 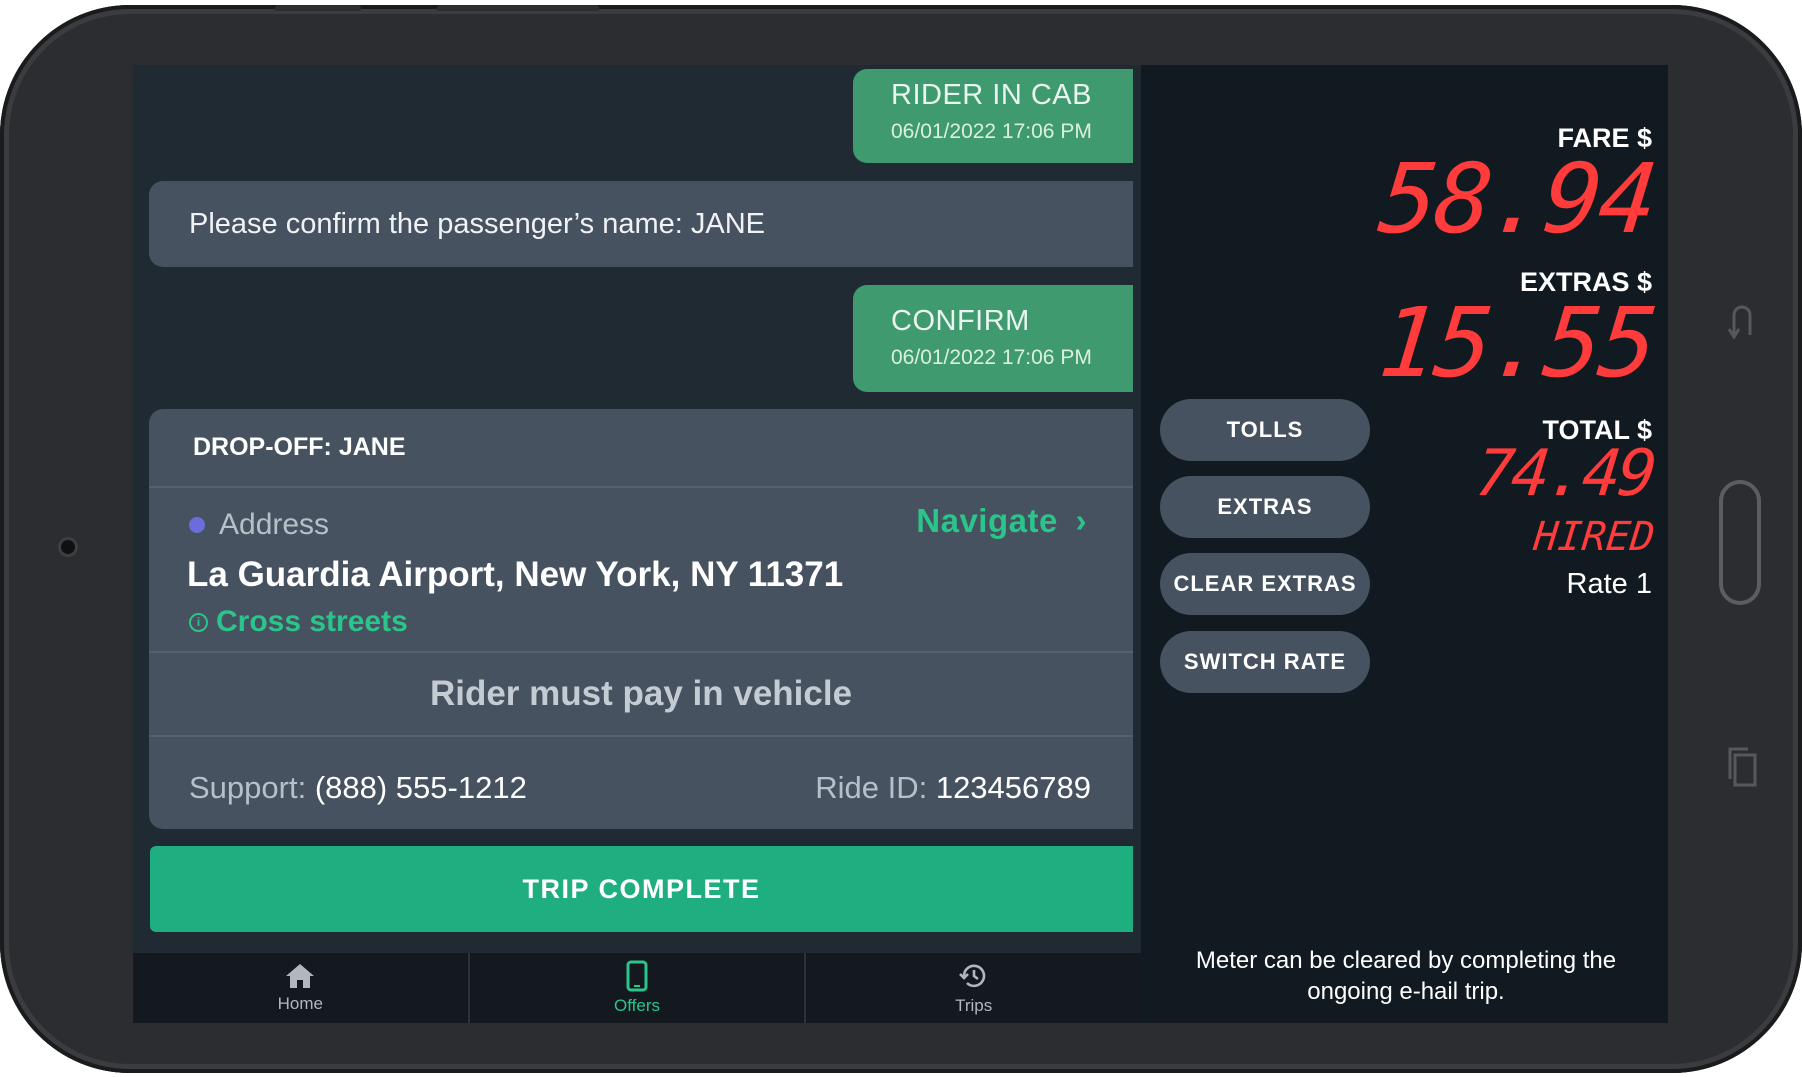 I want to click on switch-rate-button: SWITCH RATE, so click(x=1265, y=662).